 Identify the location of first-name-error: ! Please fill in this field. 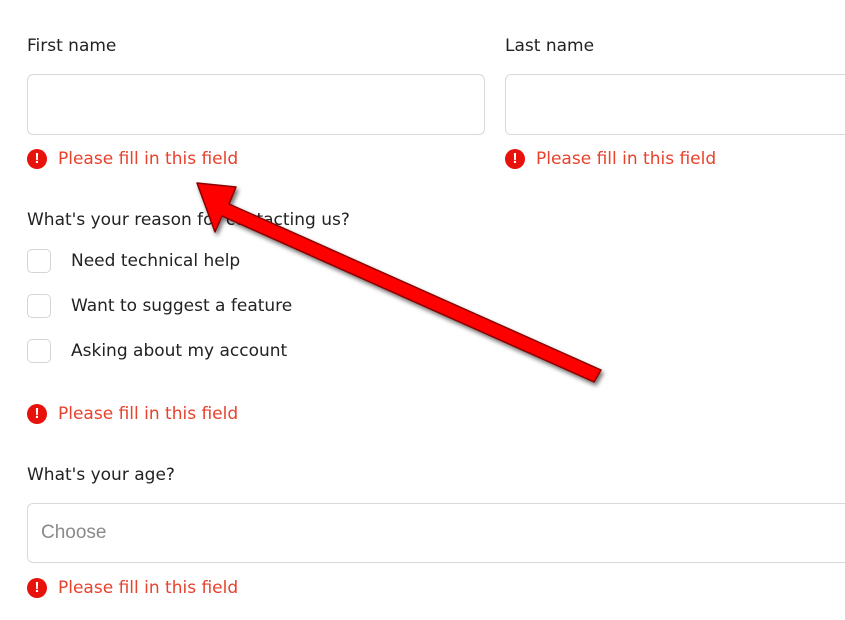
(132, 159).